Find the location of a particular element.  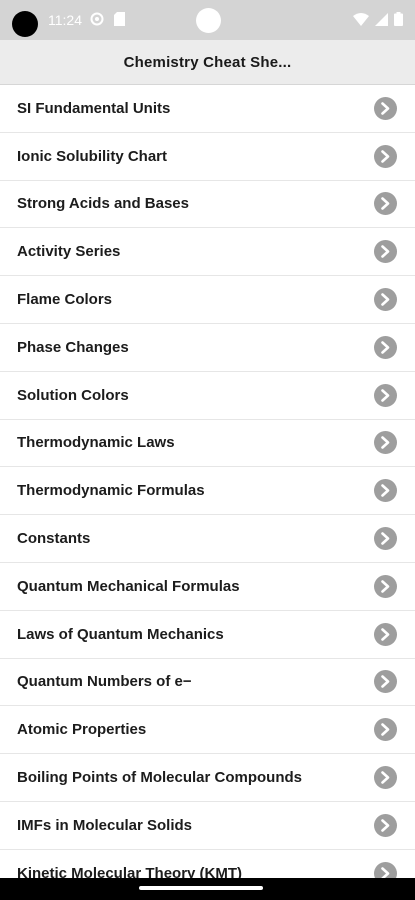

list-item: Thermodynamic Laws is located at coordinates (207, 444).